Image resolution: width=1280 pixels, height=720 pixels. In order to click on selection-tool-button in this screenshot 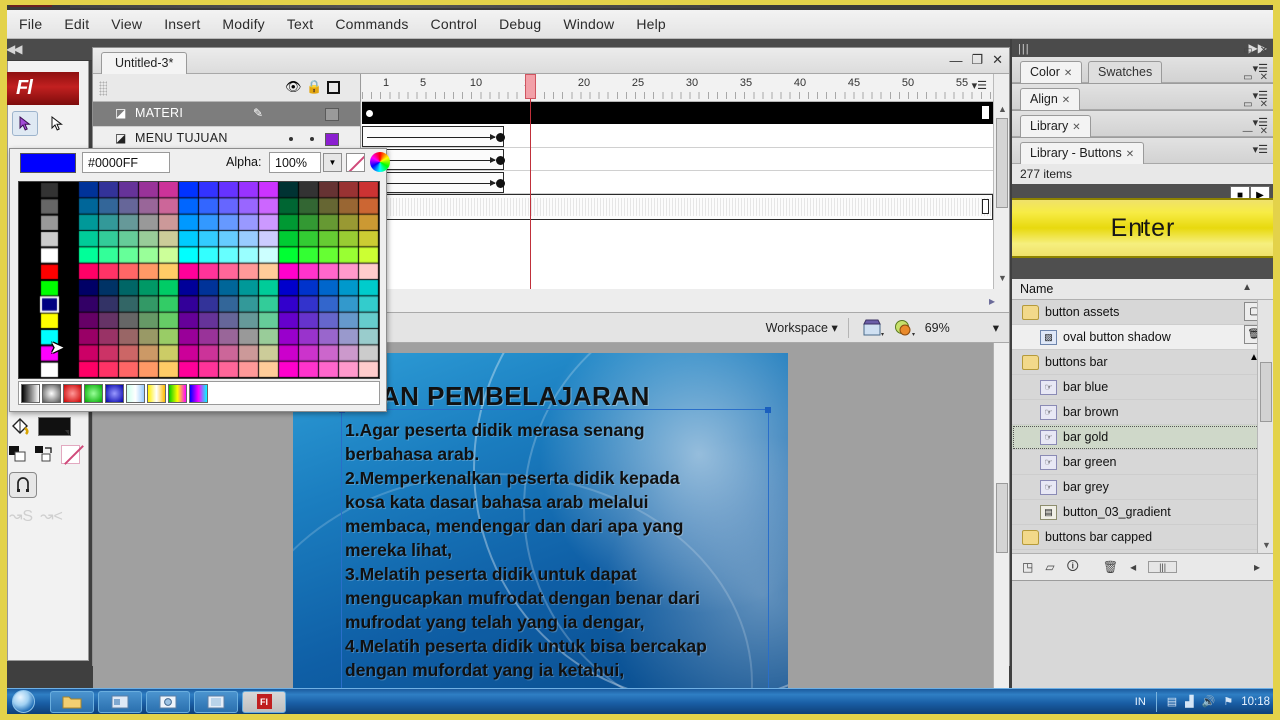, I will do `click(25, 123)`.